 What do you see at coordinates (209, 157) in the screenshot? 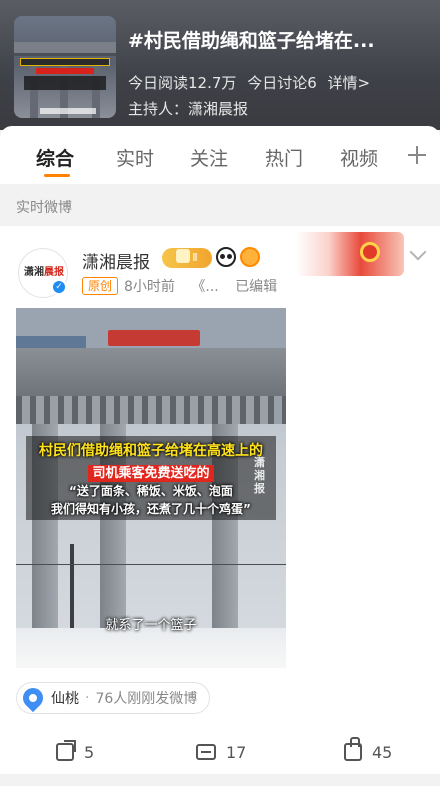
I see `tab-following: 关注` at bounding box center [209, 157].